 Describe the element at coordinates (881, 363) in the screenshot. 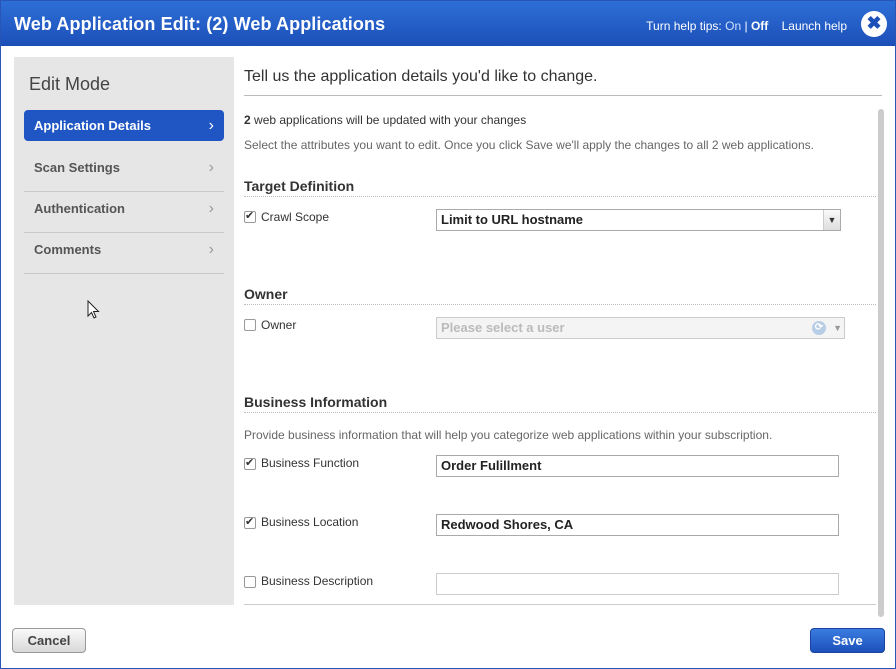

I see `scrollbar` at that location.